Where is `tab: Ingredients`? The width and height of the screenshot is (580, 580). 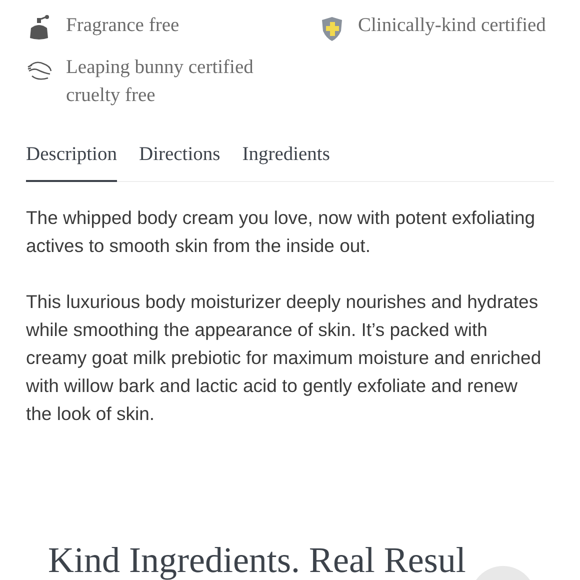
tab: Ingredients is located at coordinates (286, 161).